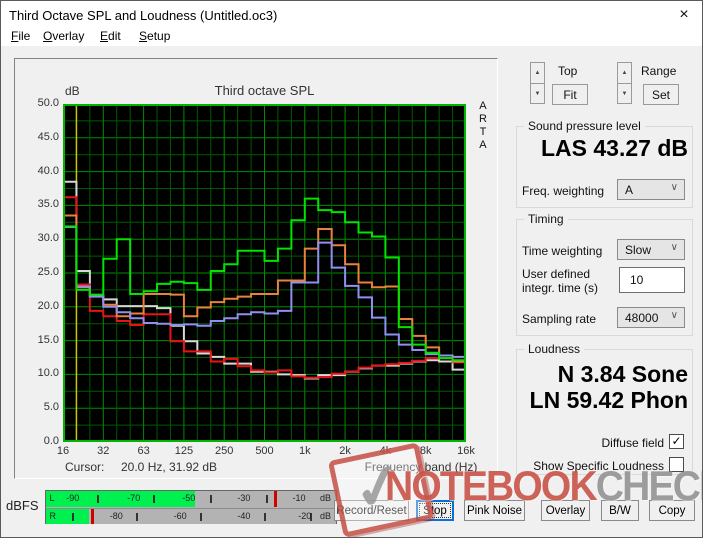  I want to click on top-spin-down-icon: ▼, so click(537, 93).